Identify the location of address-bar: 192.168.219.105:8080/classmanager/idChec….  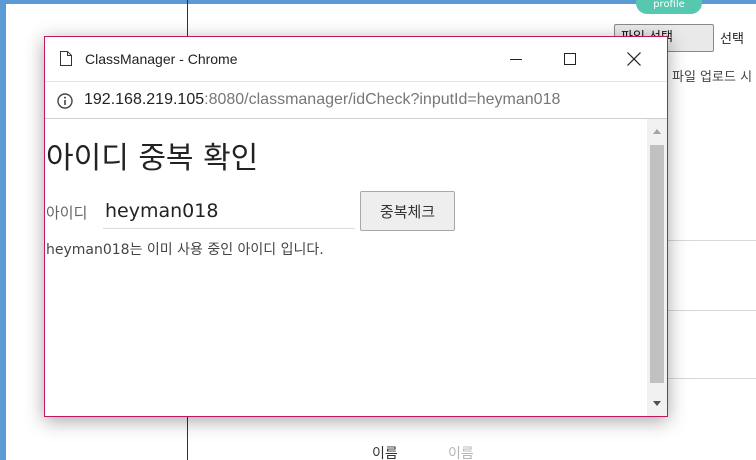
(356, 100).